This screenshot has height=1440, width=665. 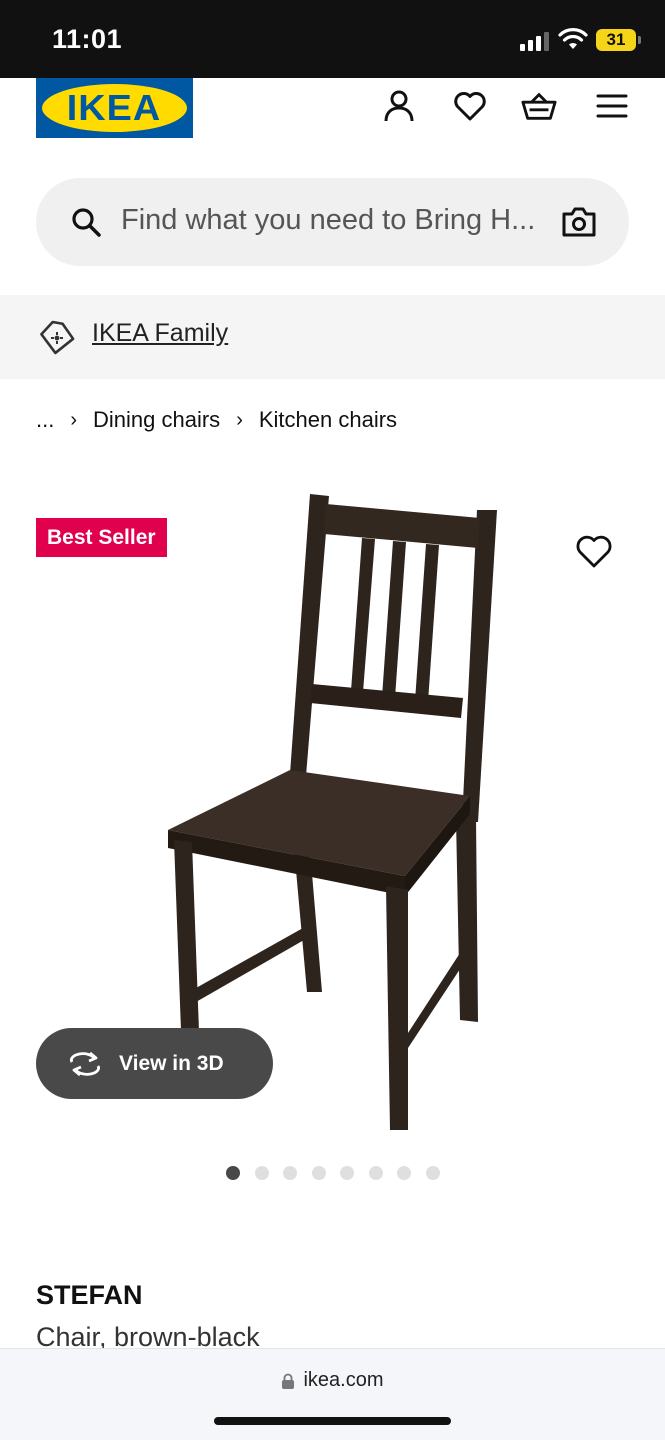 What do you see at coordinates (85, 1063) in the screenshot?
I see `rotate-3d-icon` at bounding box center [85, 1063].